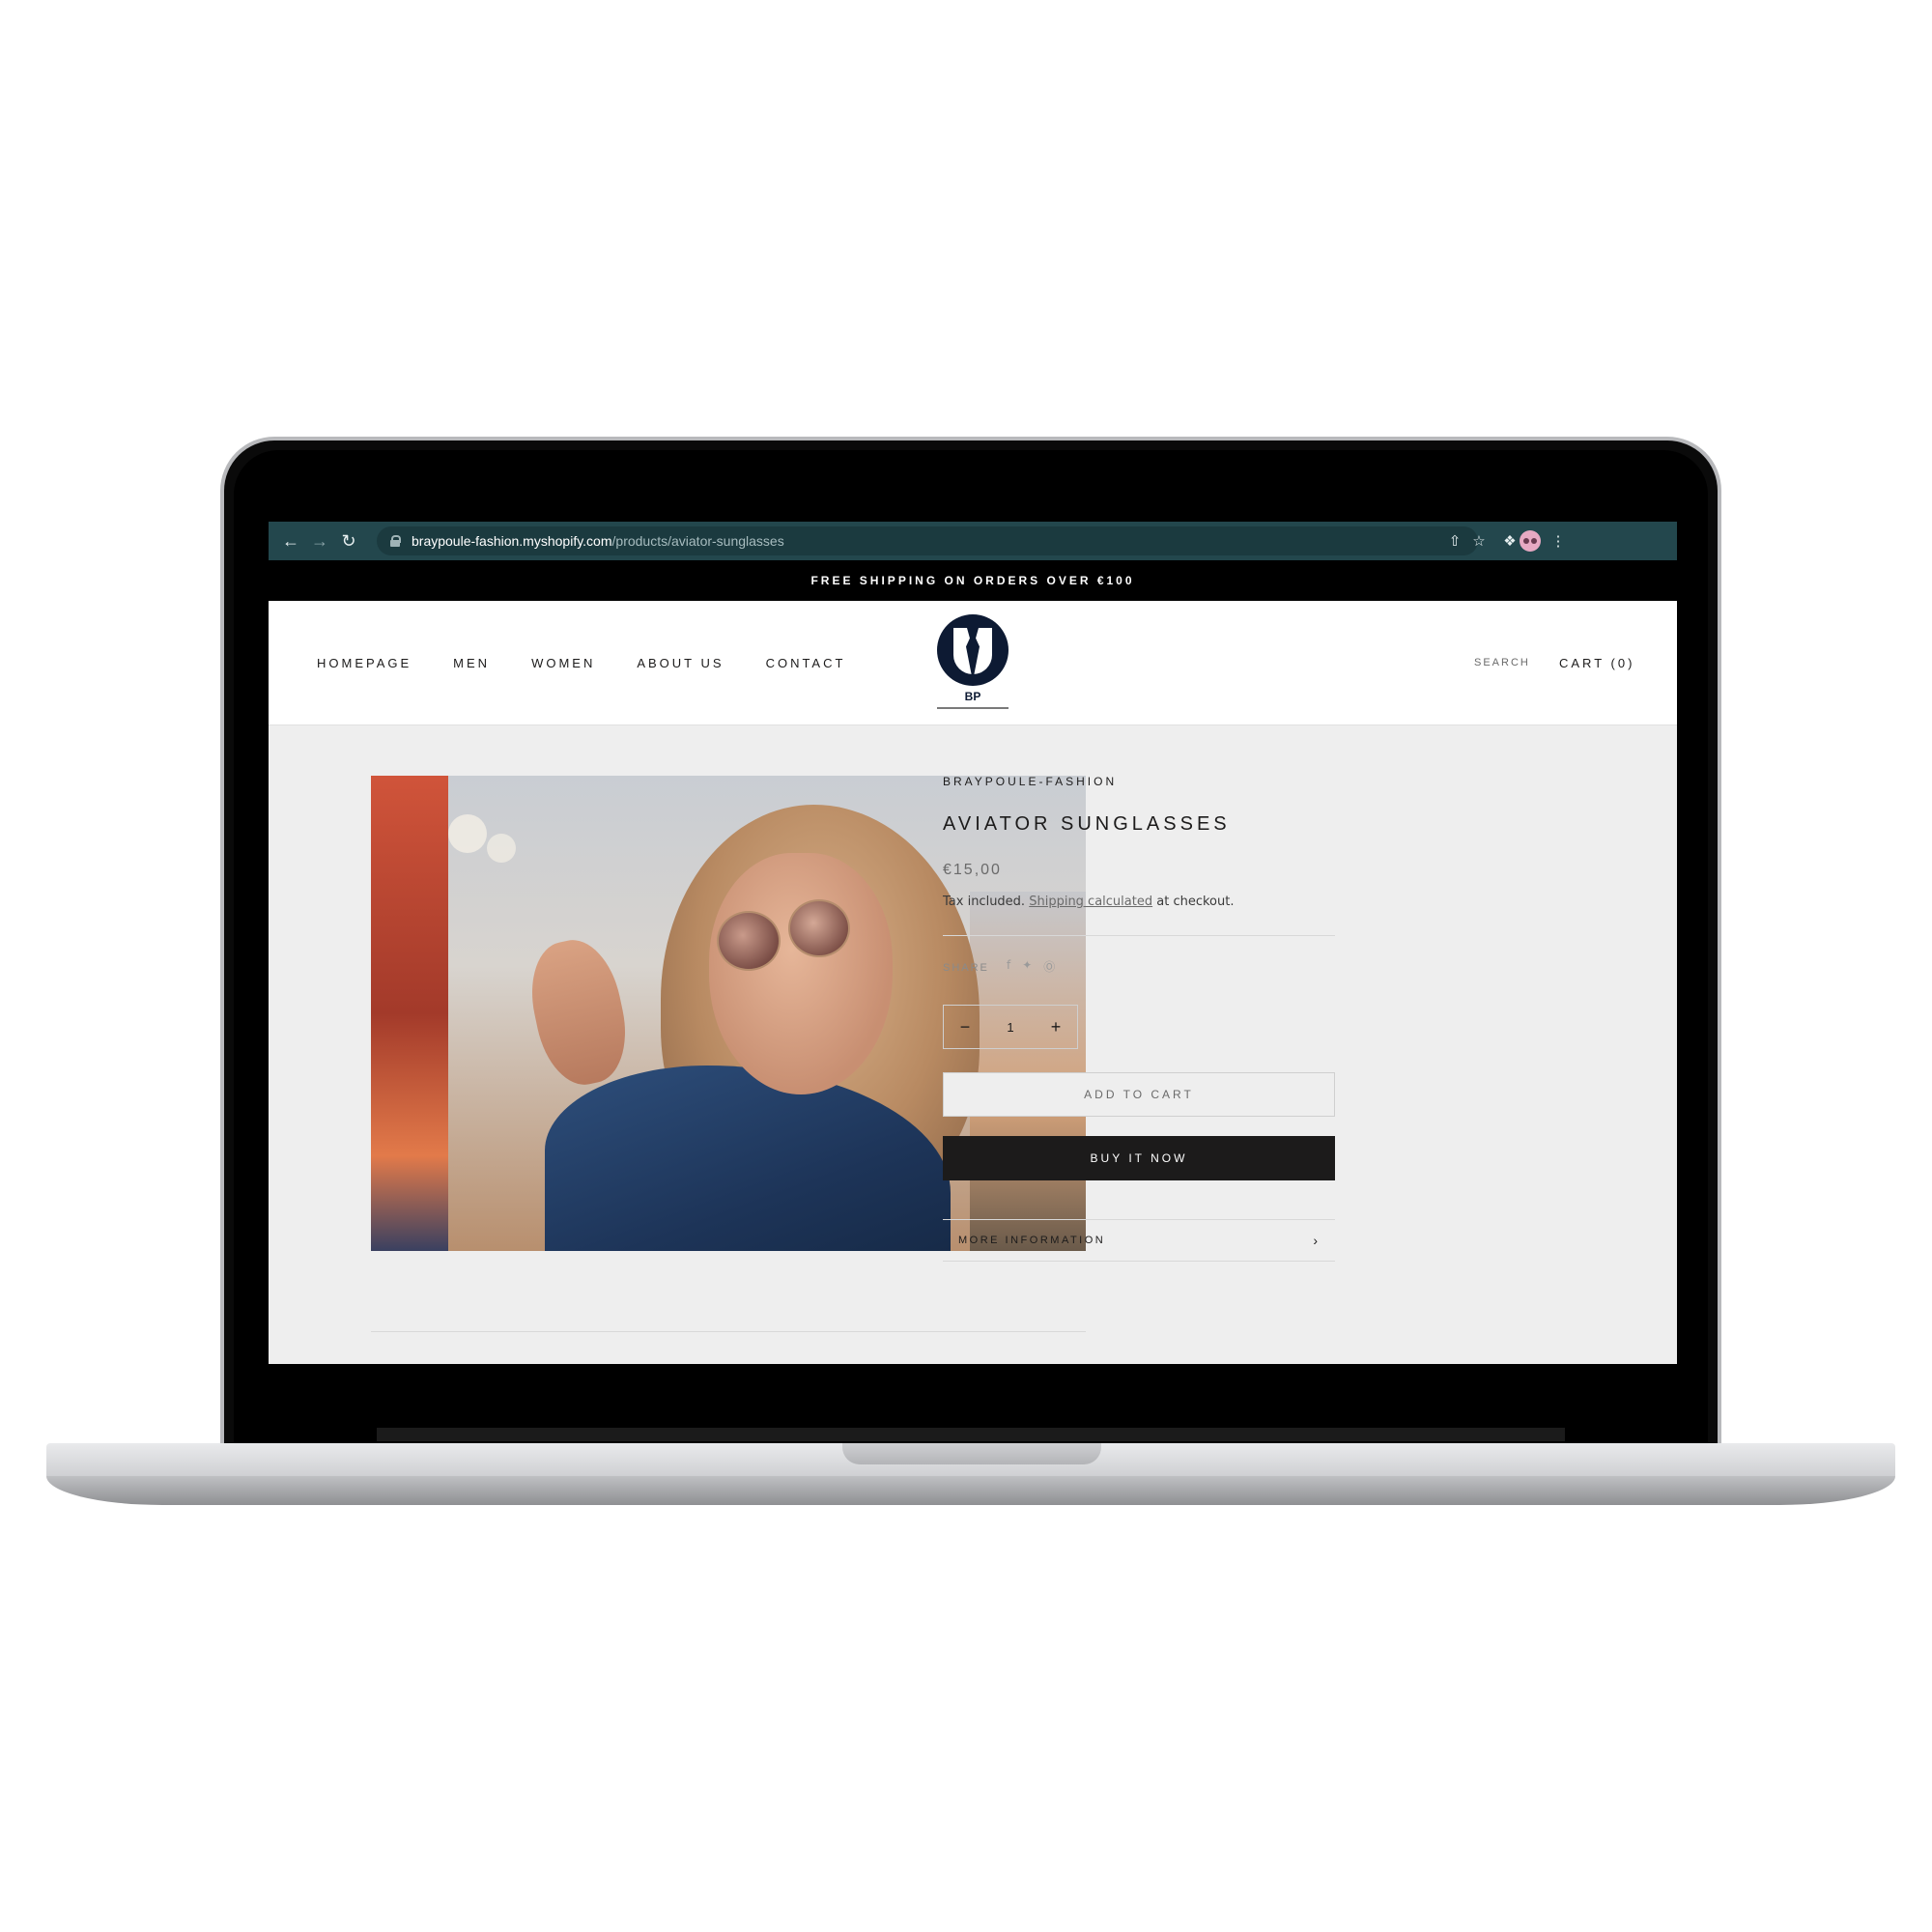  What do you see at coordinates (512, 541) in the screenshot?
I see `url-host: braypoule-fashion.myshopify.com` at bounding box center [512, 541].